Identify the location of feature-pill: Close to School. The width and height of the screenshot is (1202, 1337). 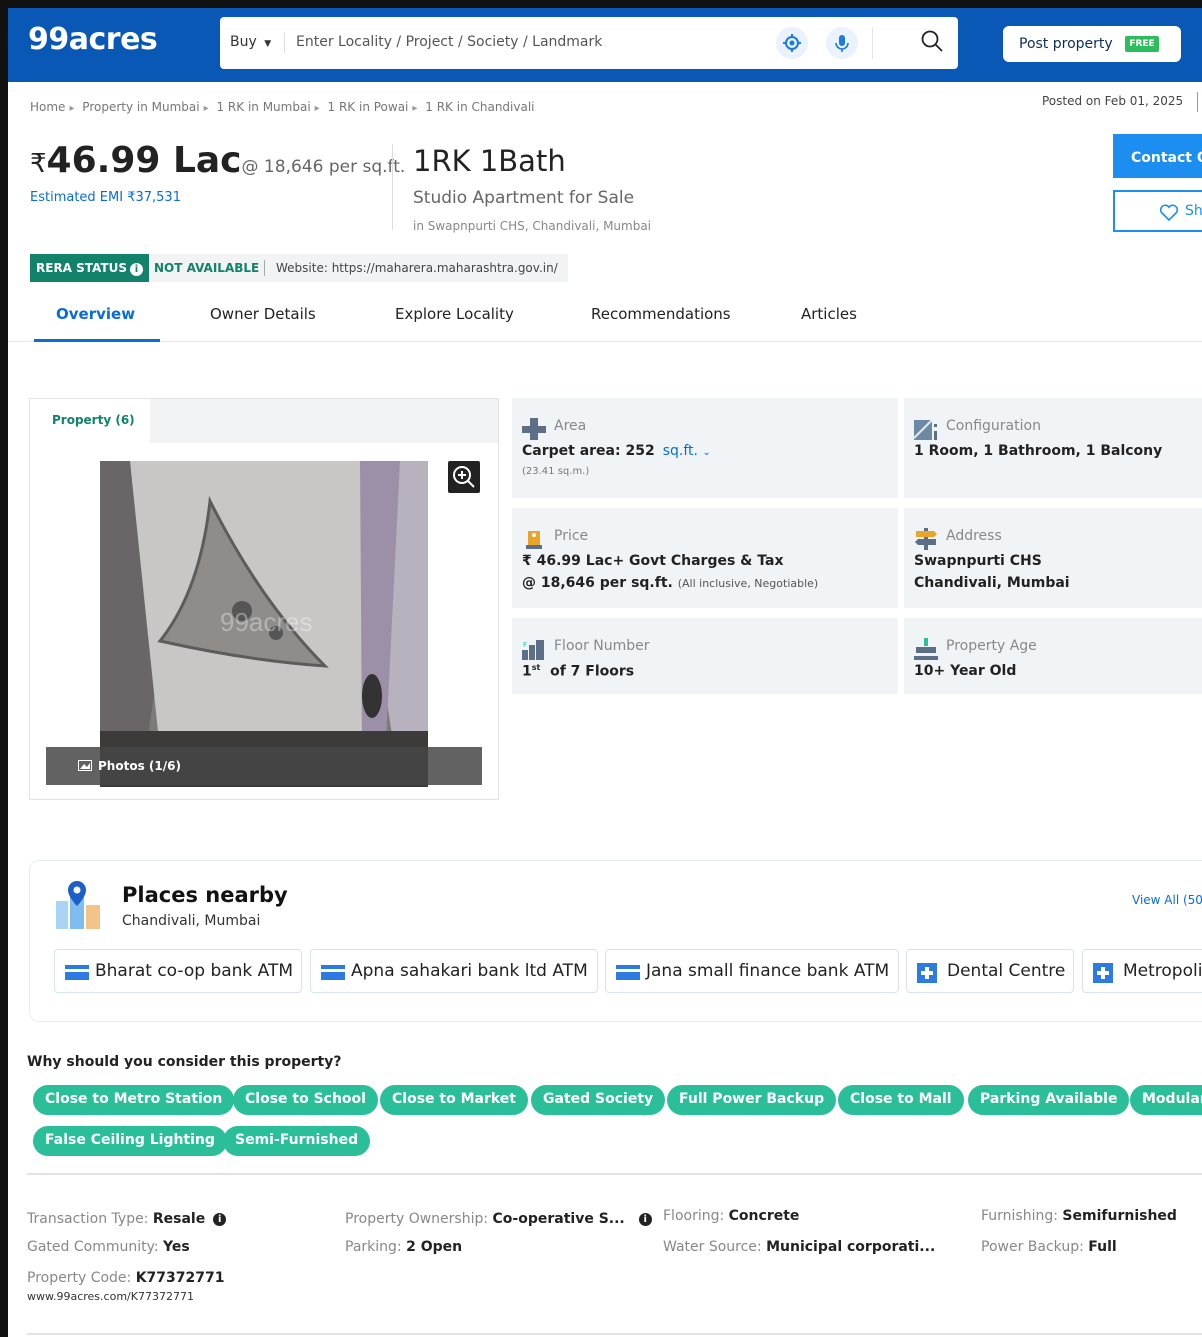
(305, 1100).